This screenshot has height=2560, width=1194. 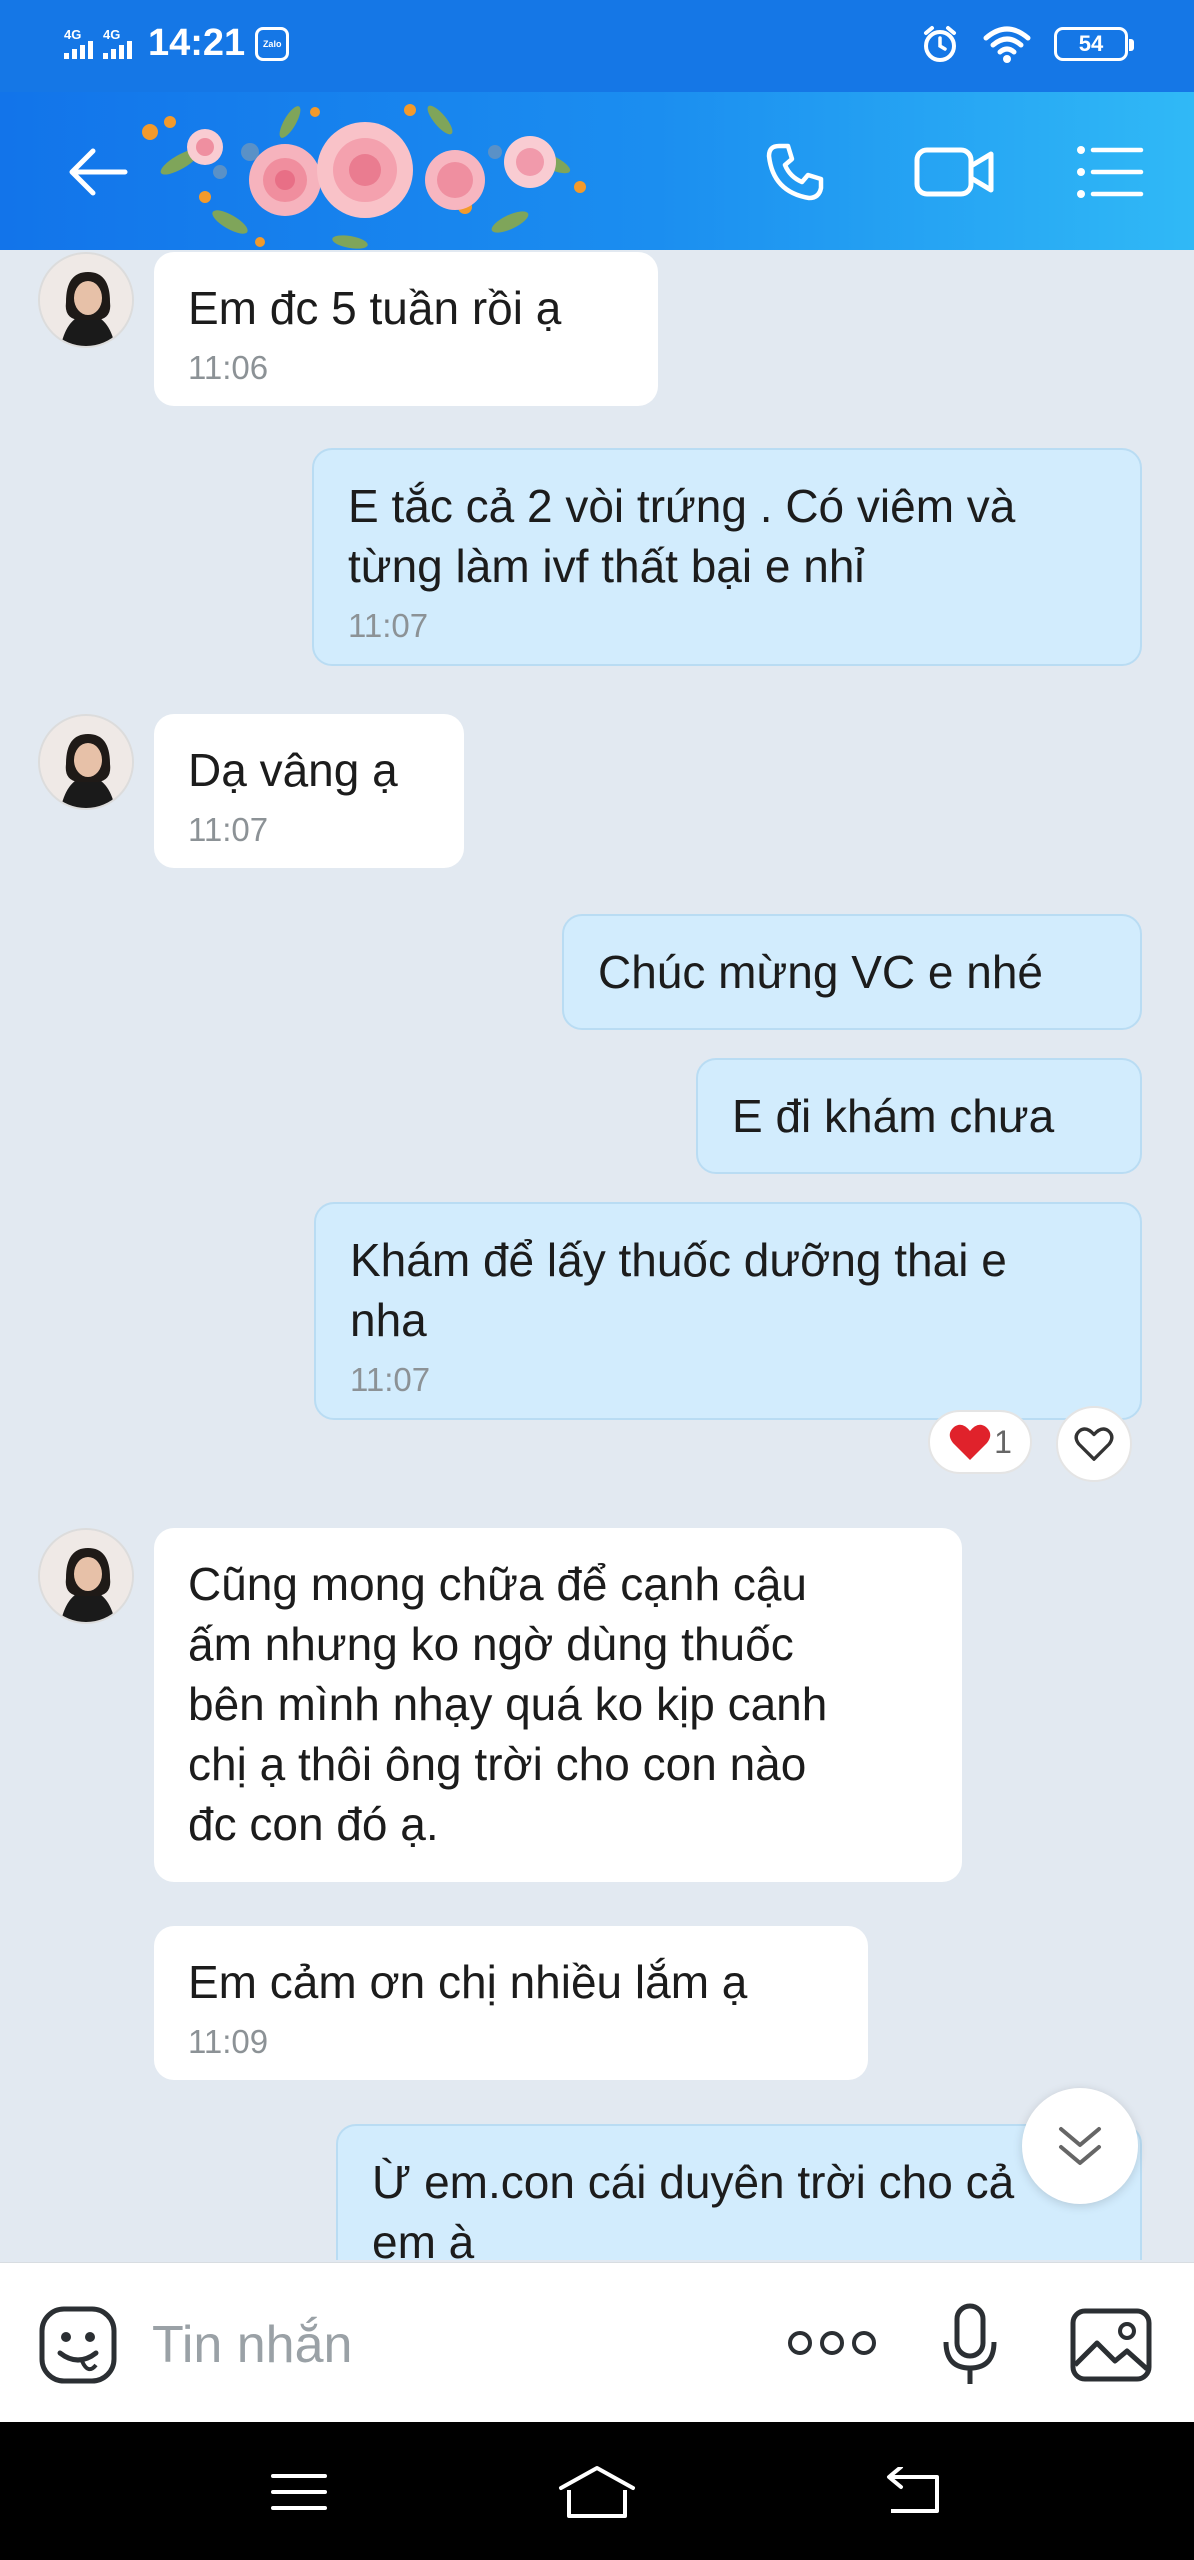 I want to click on system-navigation-bar, so click(x=597, y=2491).